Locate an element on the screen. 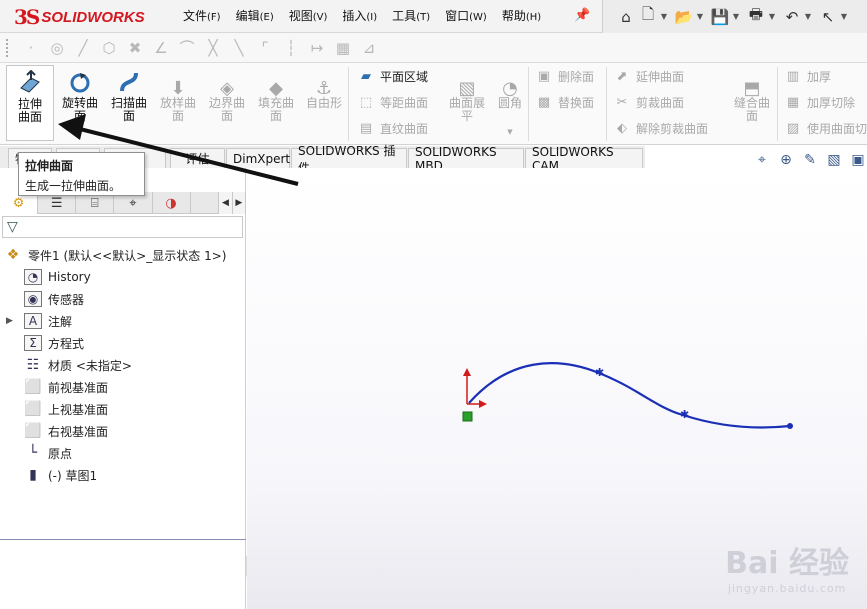 Image resolution: width=867 pixels, height=609 pixels. toolbar-grip is located at coordinates (8, 47).